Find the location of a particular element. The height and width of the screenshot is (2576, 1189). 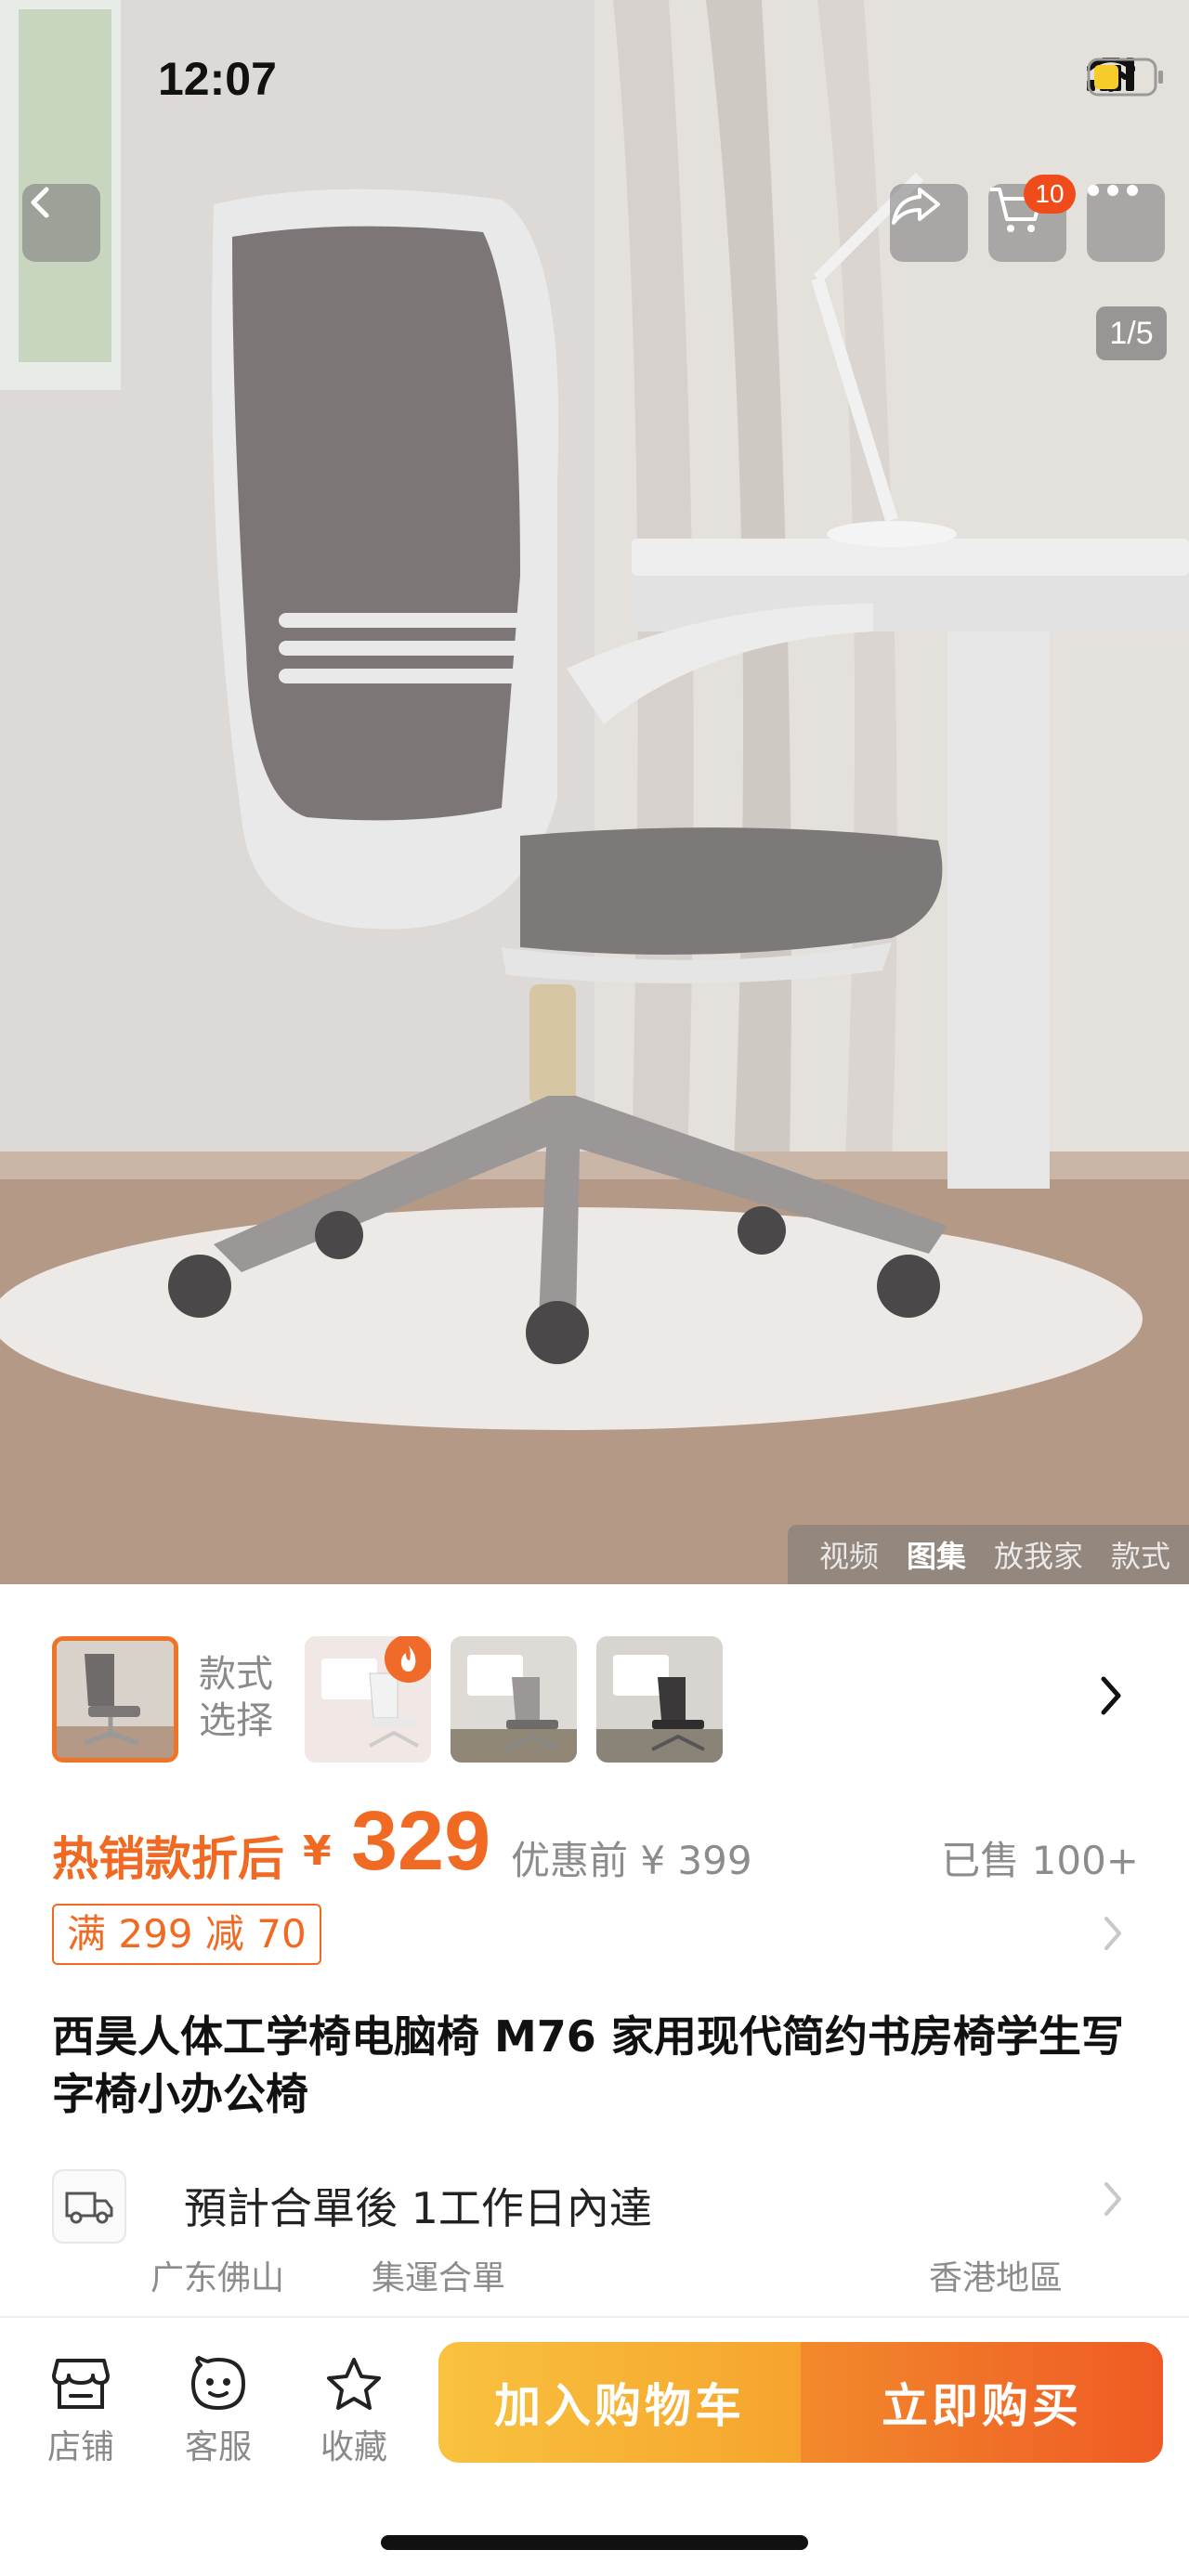

price-currency: ¥ is located at coordinates (317, 1851).